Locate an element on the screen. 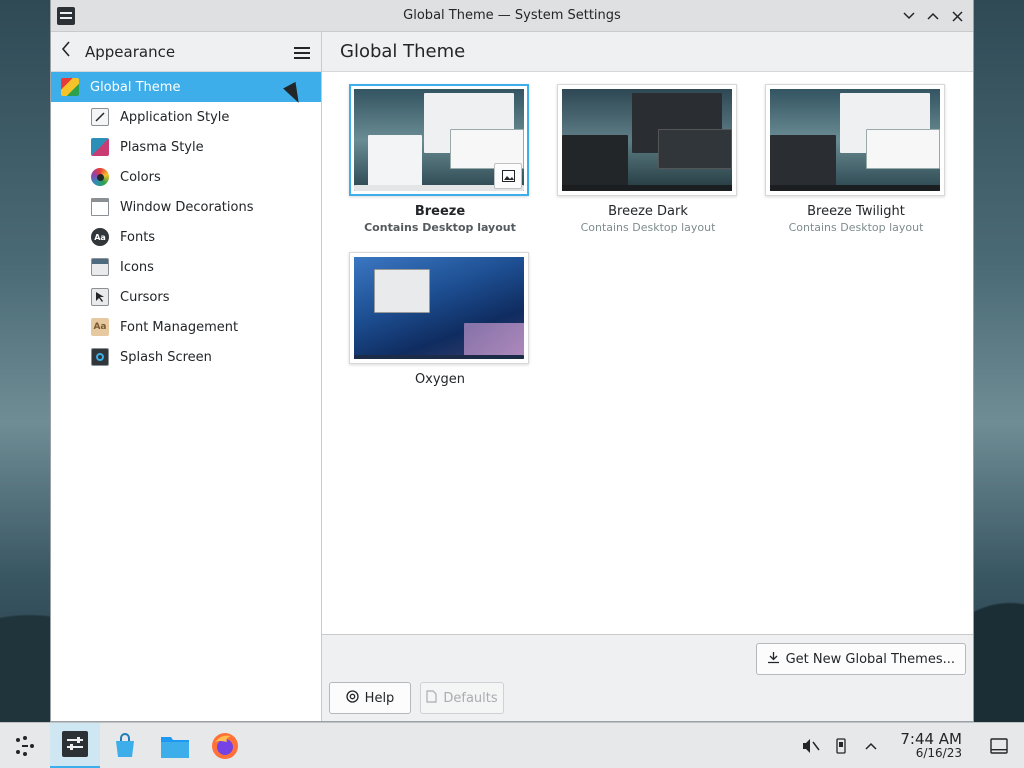 The height and width of the screenshot is (768, 1024). plasma-style-icon is located at coordinates (100, 147).